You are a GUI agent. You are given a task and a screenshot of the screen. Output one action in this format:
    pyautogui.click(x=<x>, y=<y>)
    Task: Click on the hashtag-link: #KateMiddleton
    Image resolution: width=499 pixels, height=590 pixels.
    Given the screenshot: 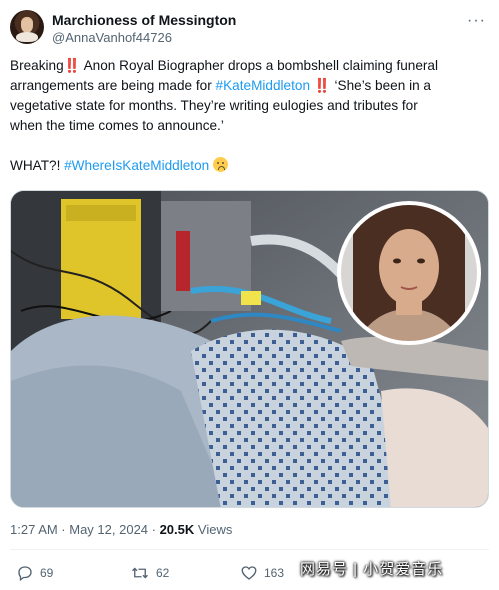 What is the action you would take?
    pyautogui.click(x=263, y=85)
    